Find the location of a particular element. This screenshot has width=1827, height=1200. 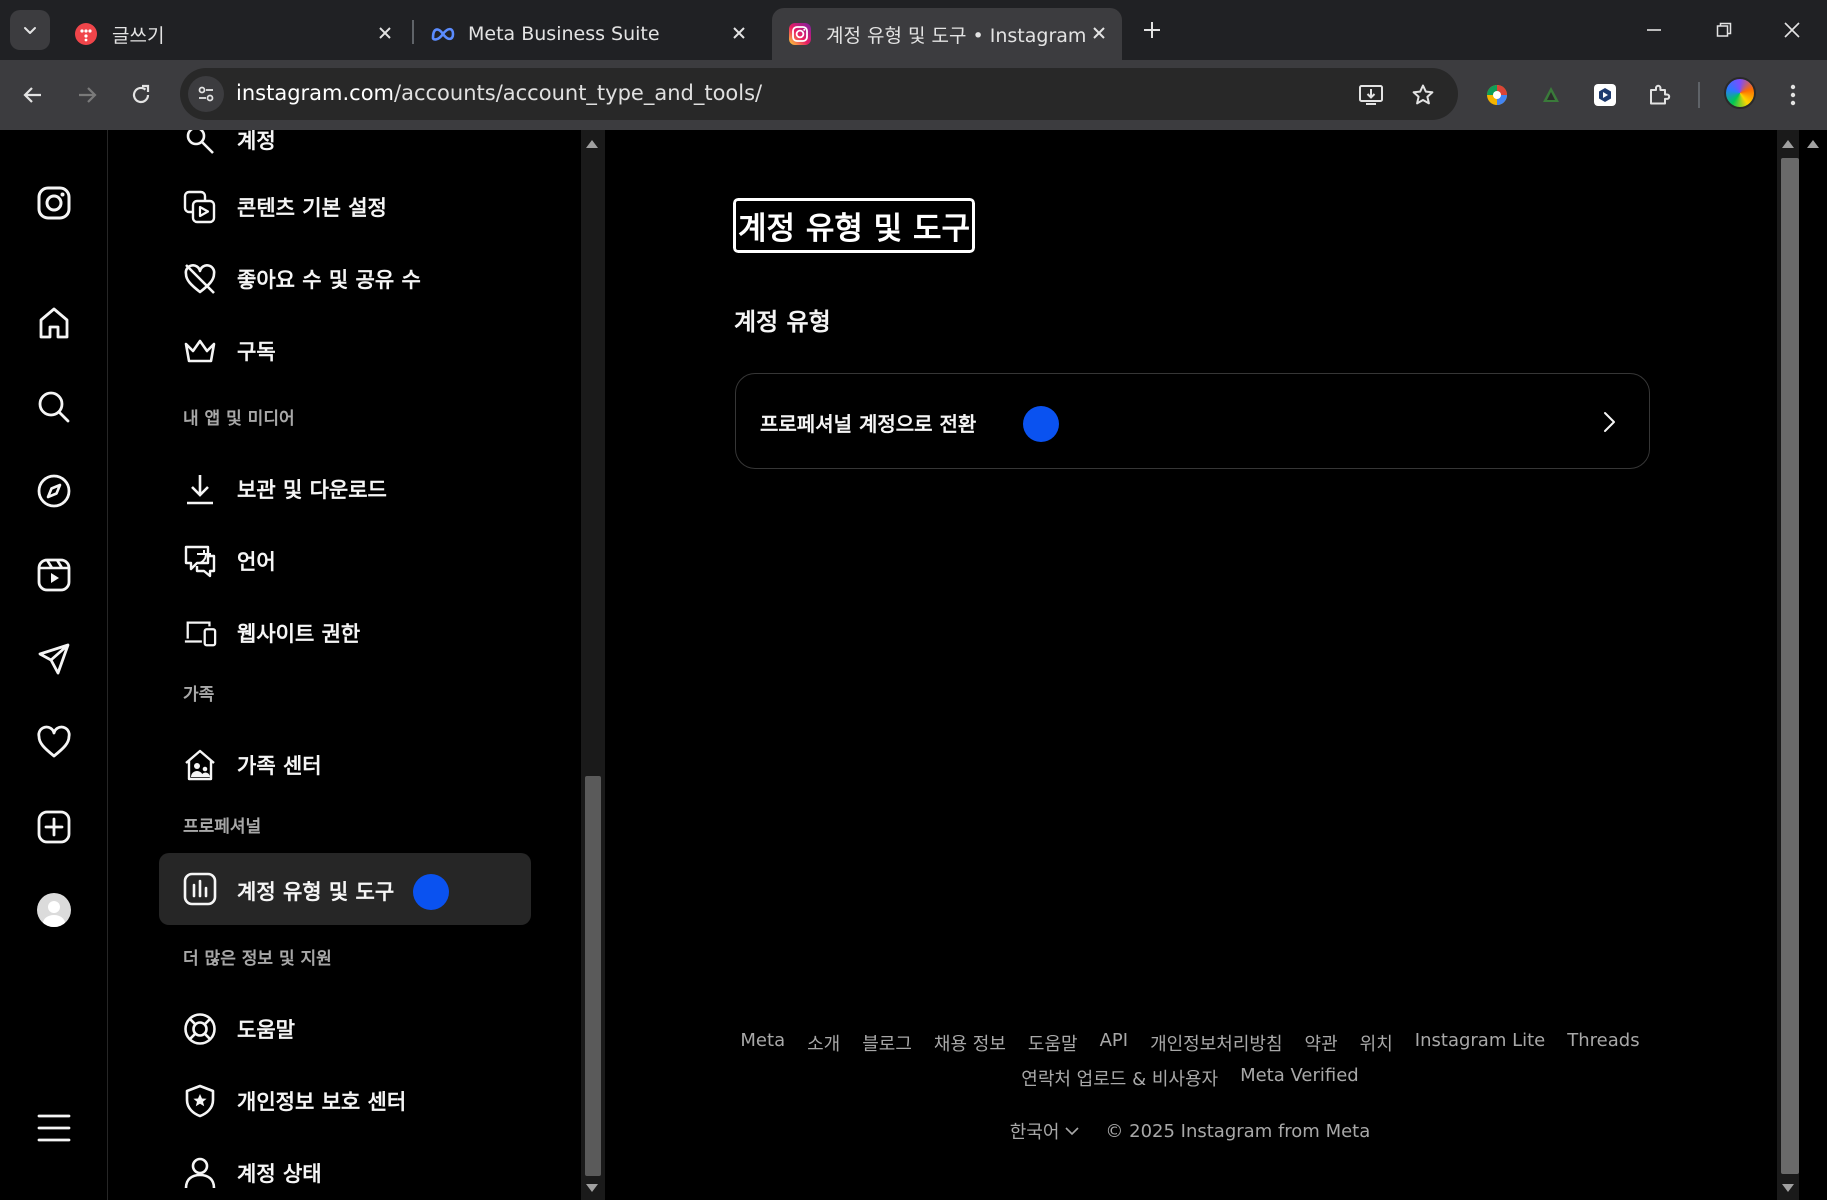

minimize-button is located at coordinates (1654, 30).